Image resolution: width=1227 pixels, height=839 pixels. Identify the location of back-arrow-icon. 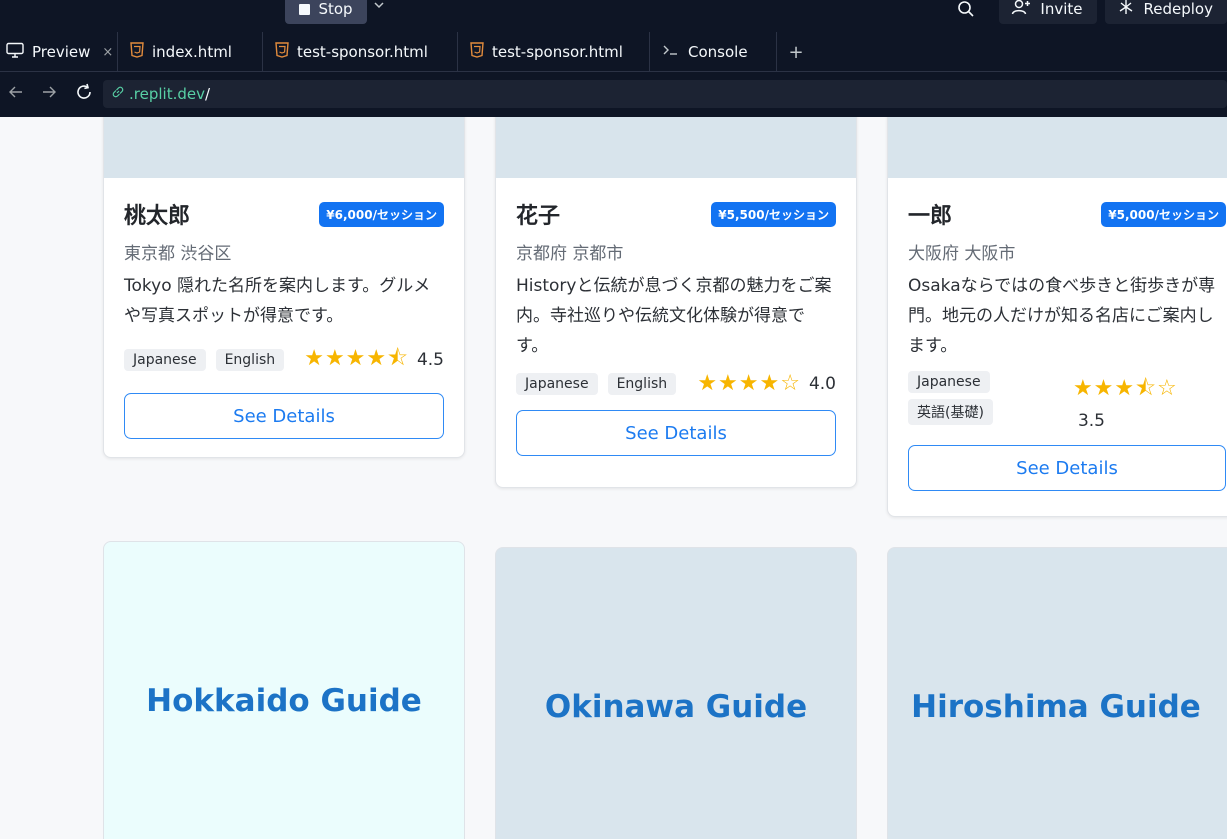
(16, 94).